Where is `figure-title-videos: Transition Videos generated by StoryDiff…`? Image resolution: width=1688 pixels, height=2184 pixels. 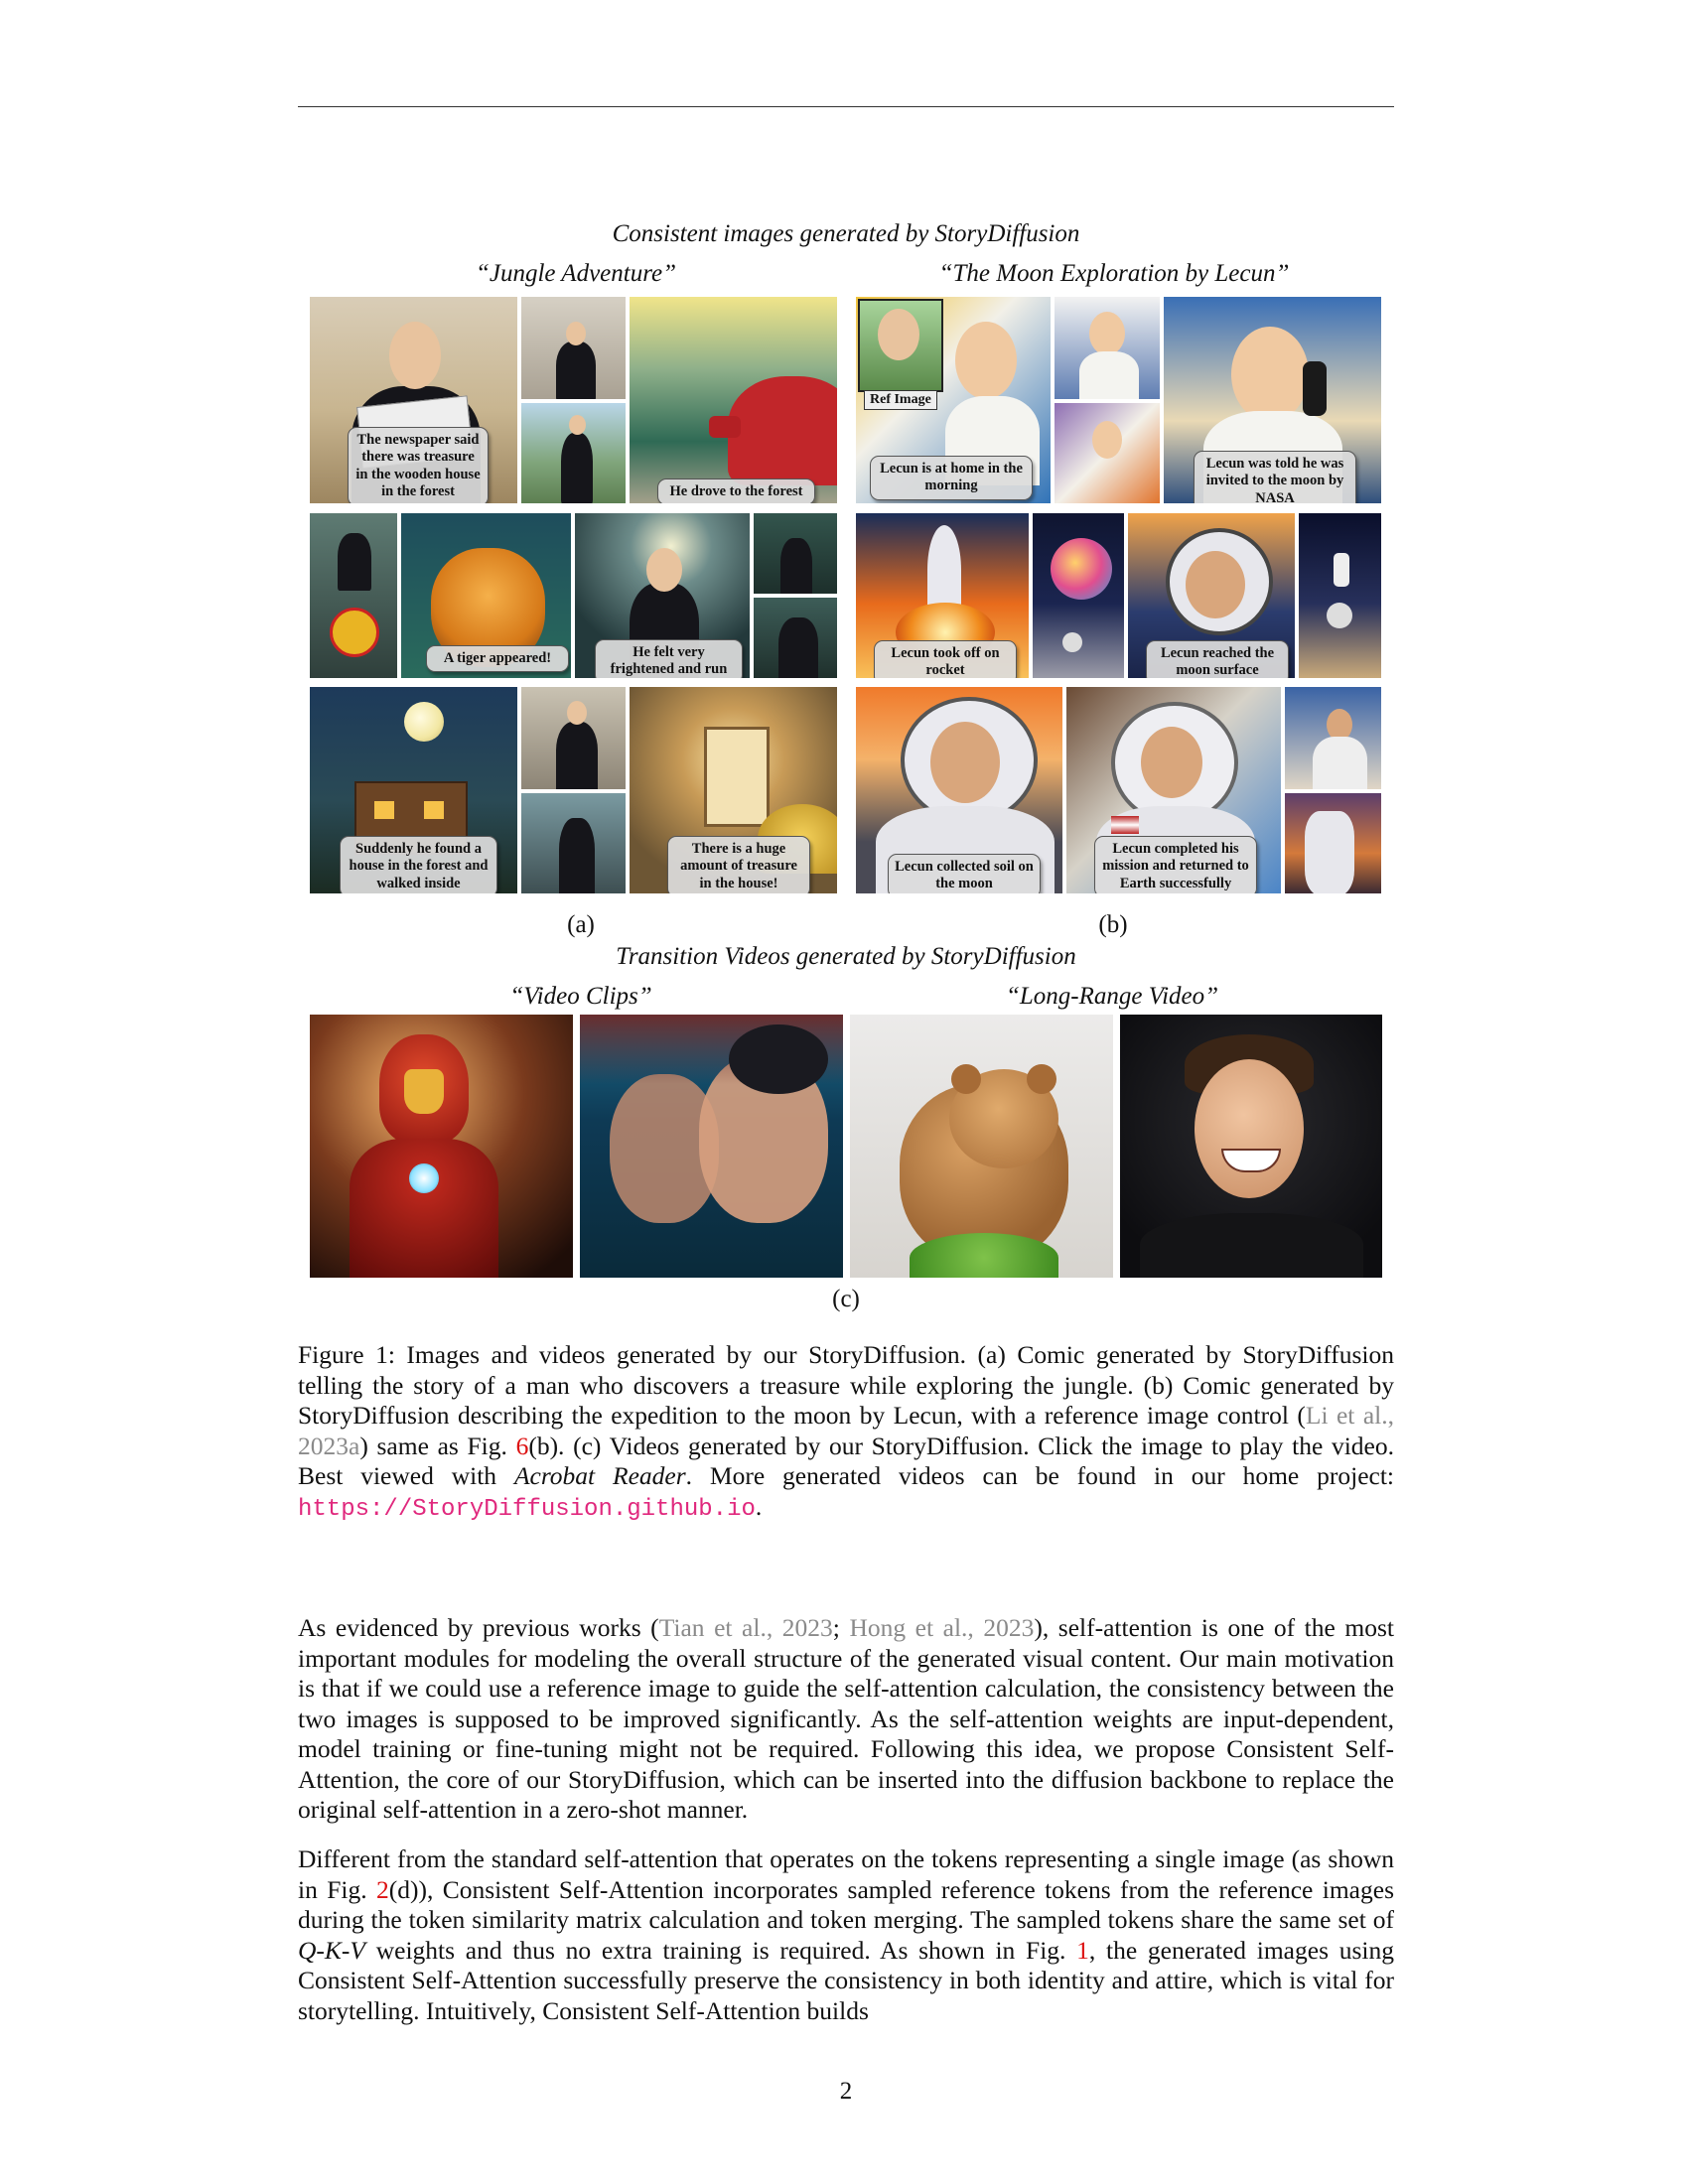 figure-title-videos: Transition Videos generated by StoryDiff… is located at coordinates (846, 956).